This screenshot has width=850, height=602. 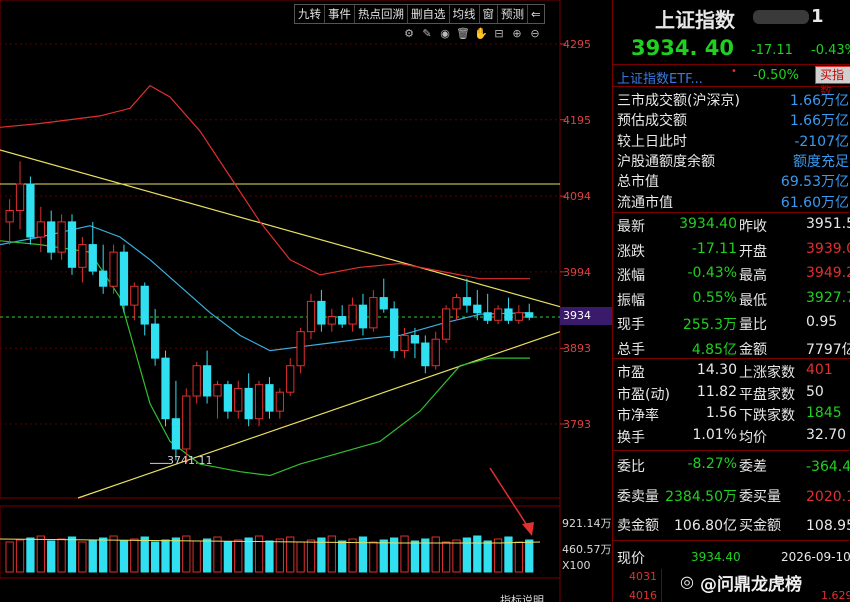 I want to click on market-row-value: 1.66万亿, so click(x=819, y=121).